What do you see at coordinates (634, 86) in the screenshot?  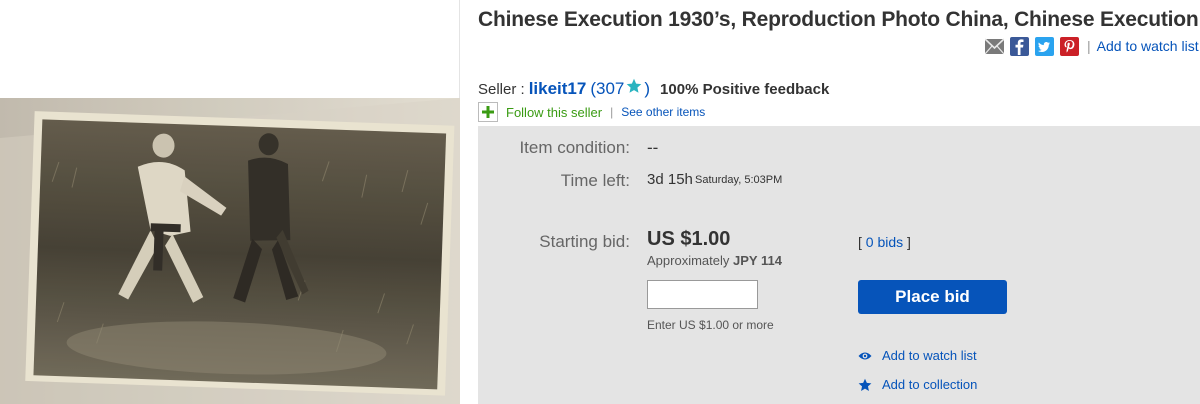 I see `feedback-star-icon` at bounding box center [634, 86].